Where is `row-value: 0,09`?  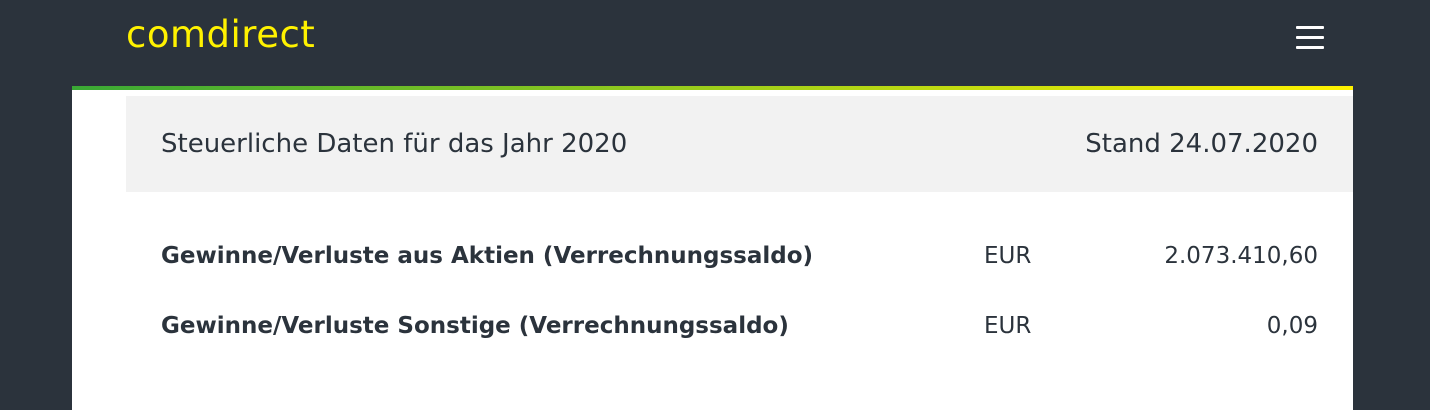 row-value: 0,09 is located at coordinates (1292, 326).